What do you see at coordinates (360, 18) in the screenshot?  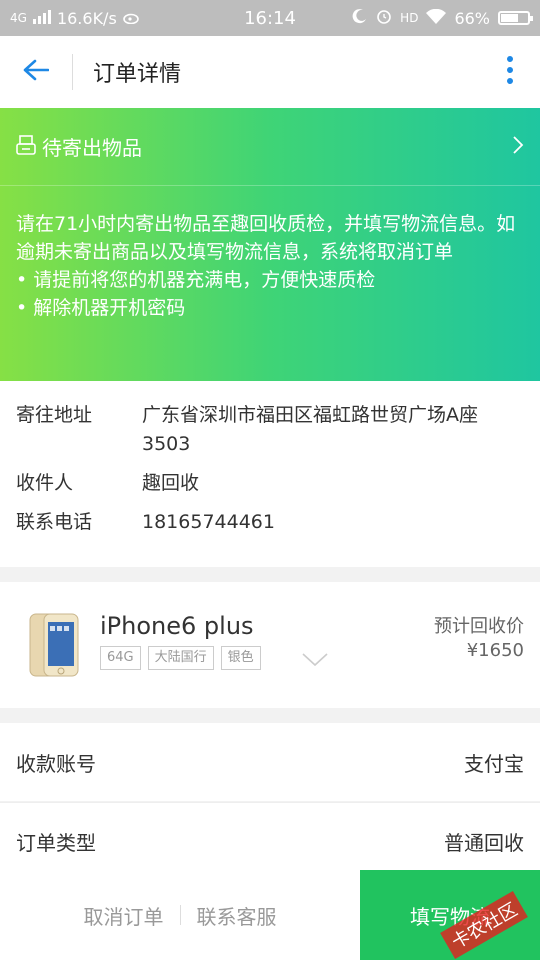 I see `moon-icon` at bounding box center [360, 18].